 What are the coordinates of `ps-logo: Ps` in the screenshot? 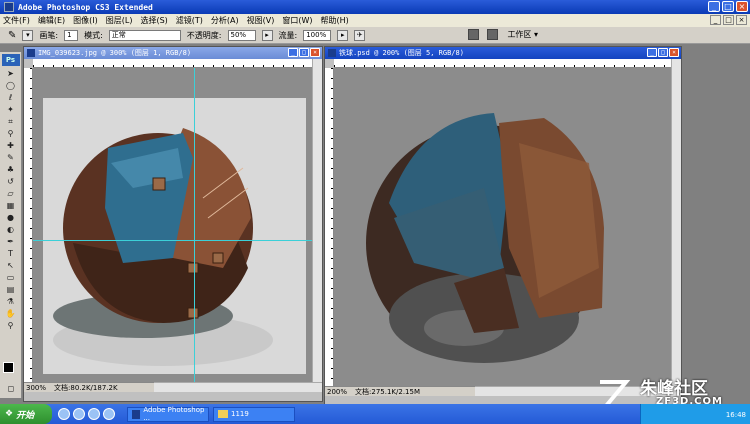 It's located at (10, 60).